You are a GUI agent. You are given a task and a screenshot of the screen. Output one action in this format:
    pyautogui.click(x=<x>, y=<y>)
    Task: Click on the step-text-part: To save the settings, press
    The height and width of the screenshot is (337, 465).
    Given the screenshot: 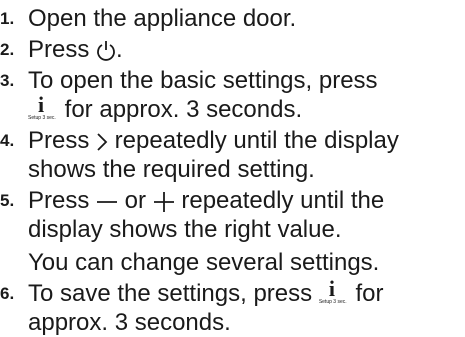 What is the action you would take?
    pyautogui.click(x=173, y=293)
    